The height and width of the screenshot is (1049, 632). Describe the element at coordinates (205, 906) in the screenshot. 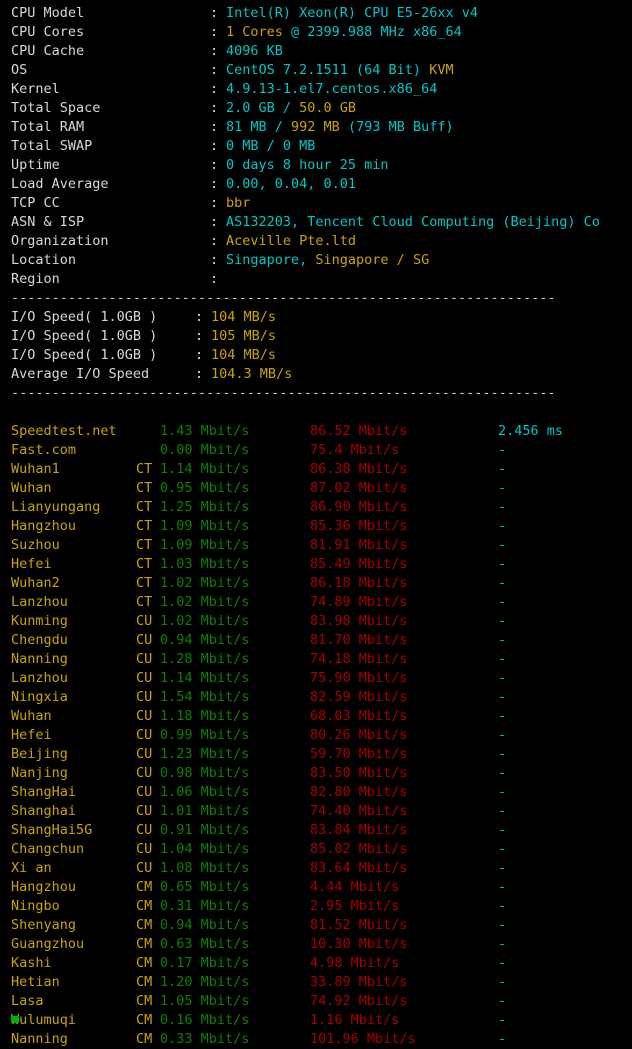

I see `speedtest-upload-speed: 0.31 Mbit/s` at that location.